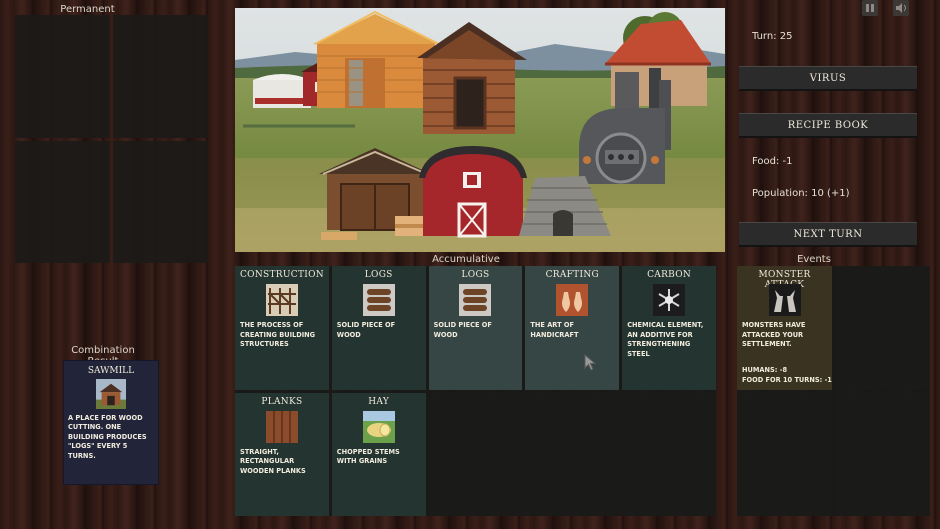 The height and width of the screenshot is (529, 940). I want to click on card-description: Straight, rectangular wooden planks, so click(273, 461).